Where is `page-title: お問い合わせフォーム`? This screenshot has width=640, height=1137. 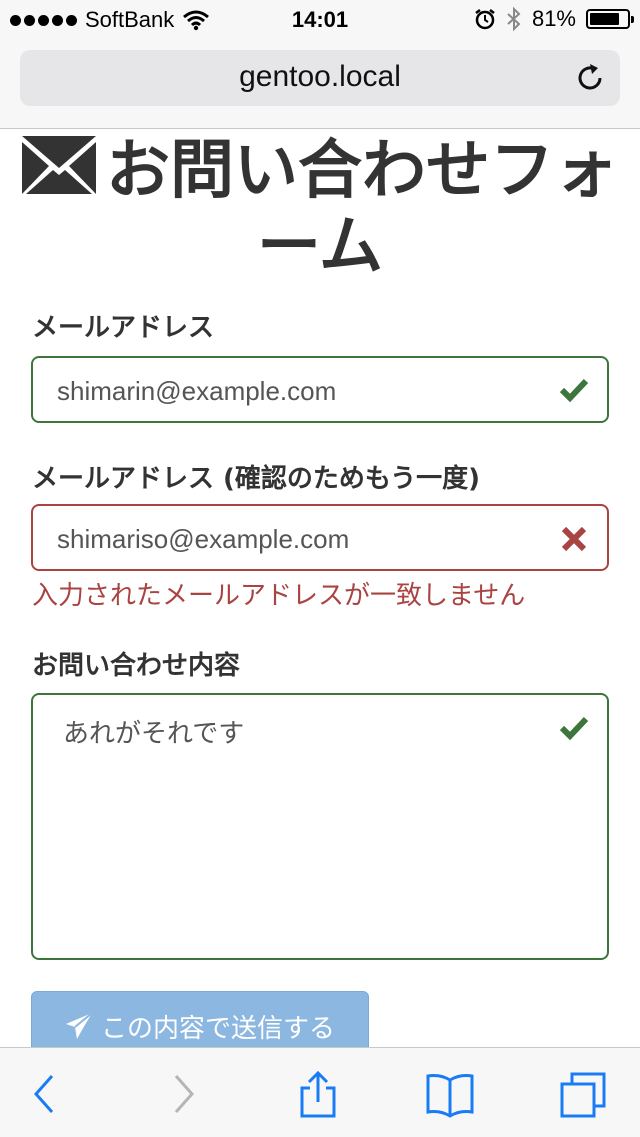 page-title: お問い合わせフォーム is located at coordinates (320, 209).